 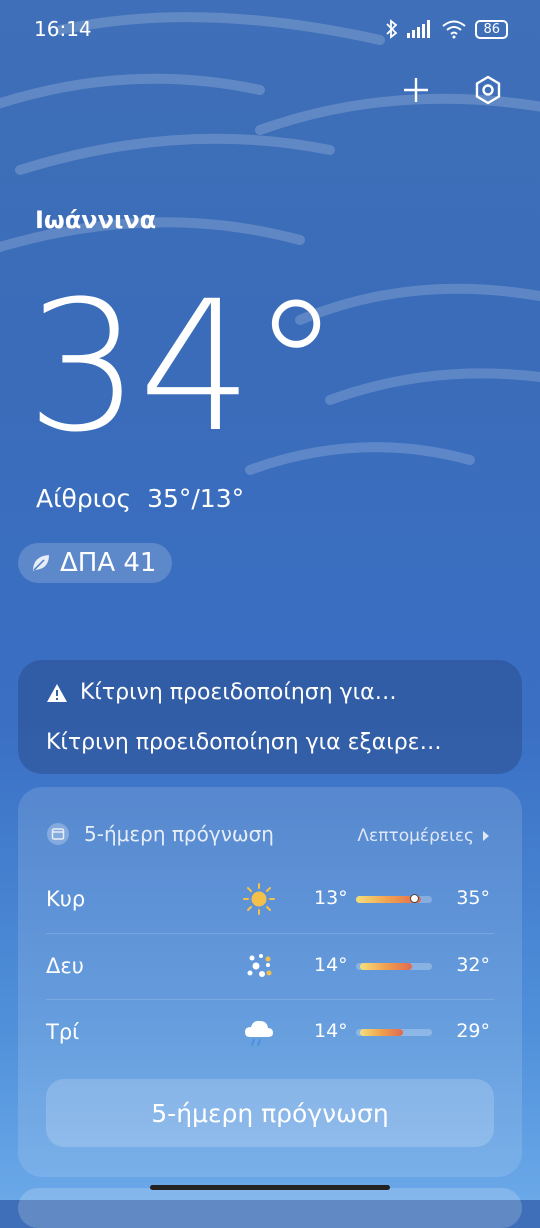 What do you see at coordinates (63, 1032) in the screenshot?
I see `forecast-day: Τρί` at bounding box center [63, 1032].